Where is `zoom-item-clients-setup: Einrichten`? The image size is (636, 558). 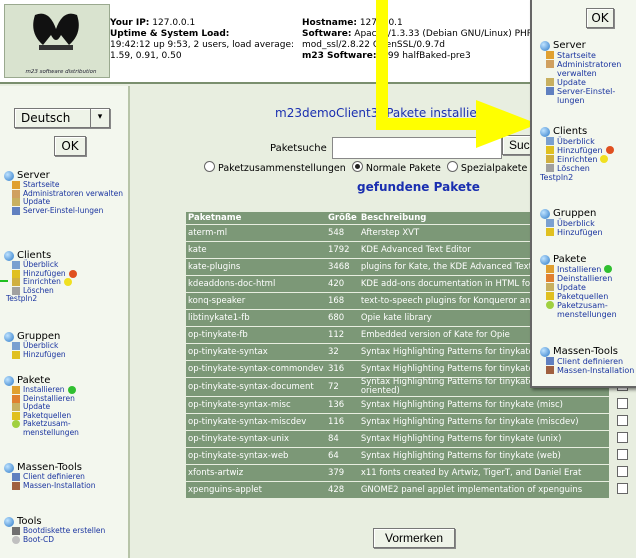 zoom-item-clients-setup: Einrichten is located at coordinates (591, 159).